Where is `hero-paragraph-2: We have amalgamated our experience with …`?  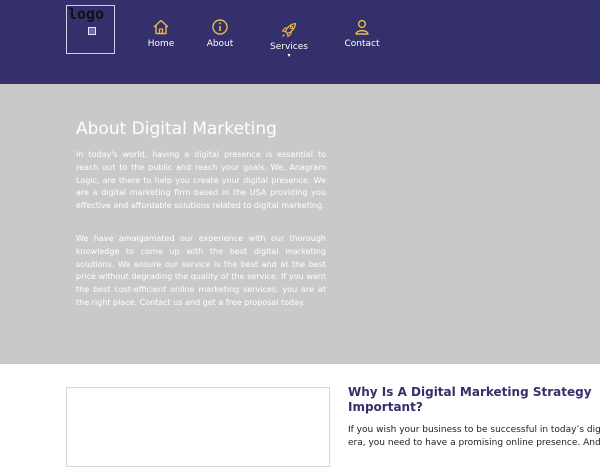
hero-paragraph-2: We have amalgamated our experience with … is located at coordinates (201, 270).